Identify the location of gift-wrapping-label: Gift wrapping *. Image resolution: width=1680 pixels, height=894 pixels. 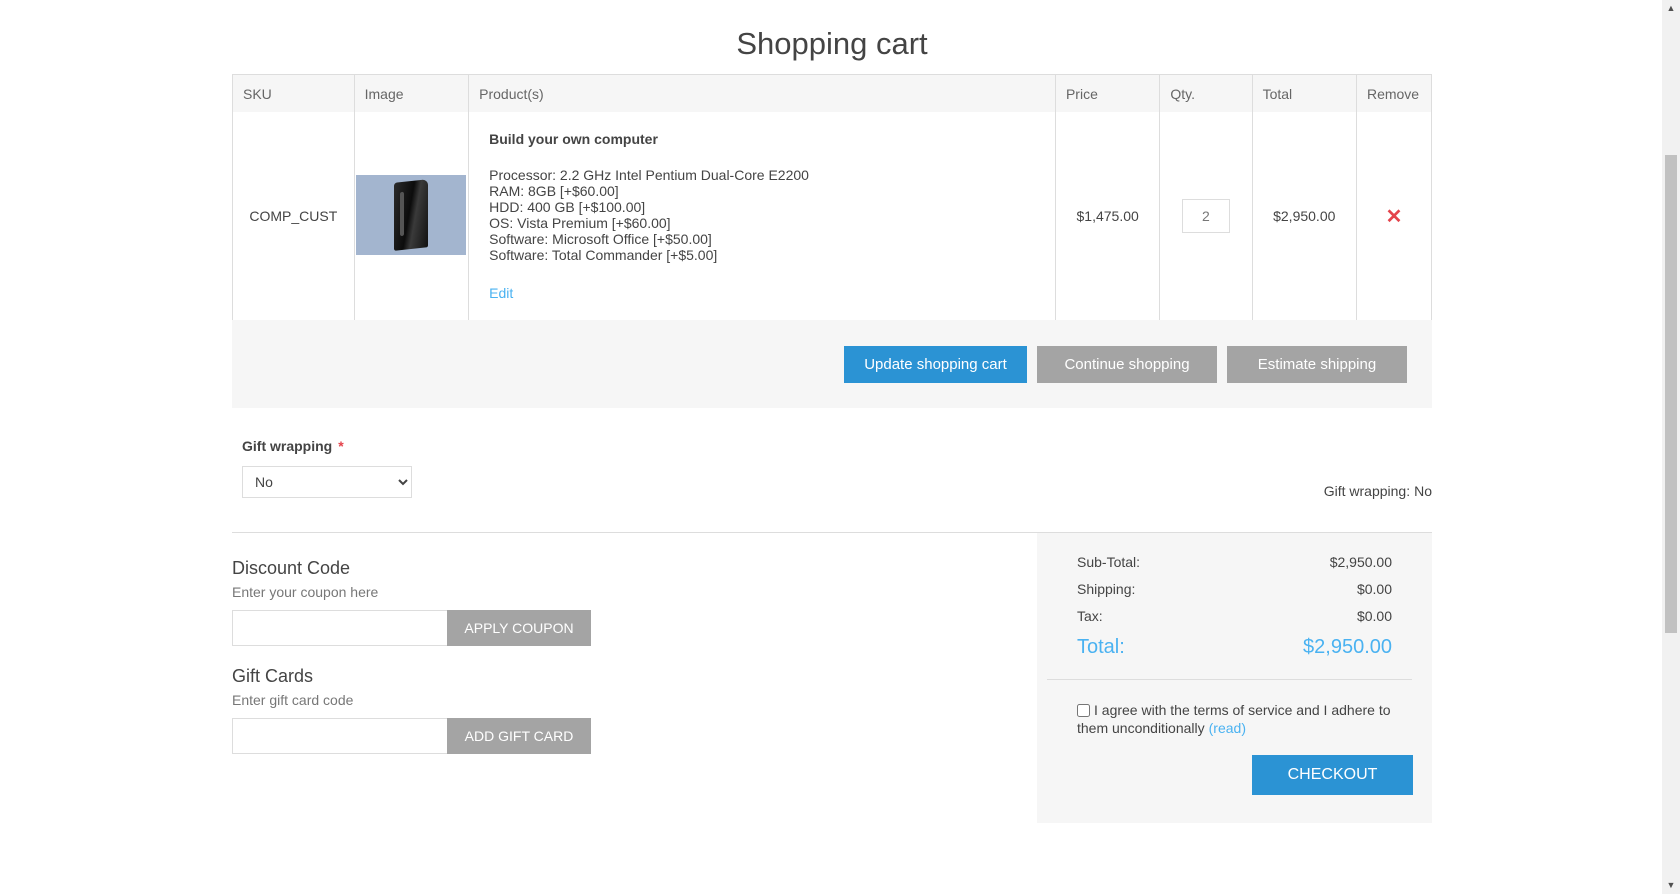
(293, 446).